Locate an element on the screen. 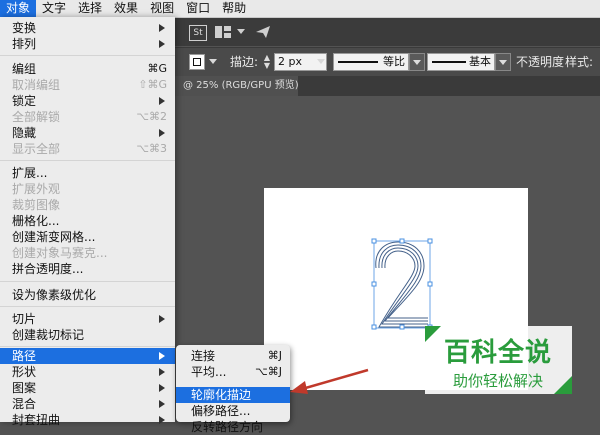  menu-item-label: 图案 is located at coordinates (24, 388).